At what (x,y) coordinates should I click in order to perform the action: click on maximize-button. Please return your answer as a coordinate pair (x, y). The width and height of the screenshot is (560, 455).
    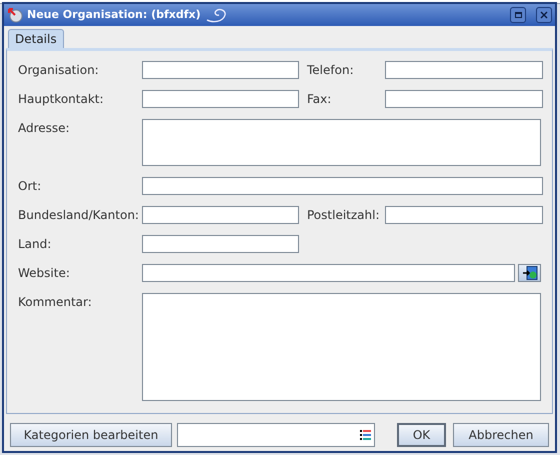
    Looking at the image, I should click on (518, 15).